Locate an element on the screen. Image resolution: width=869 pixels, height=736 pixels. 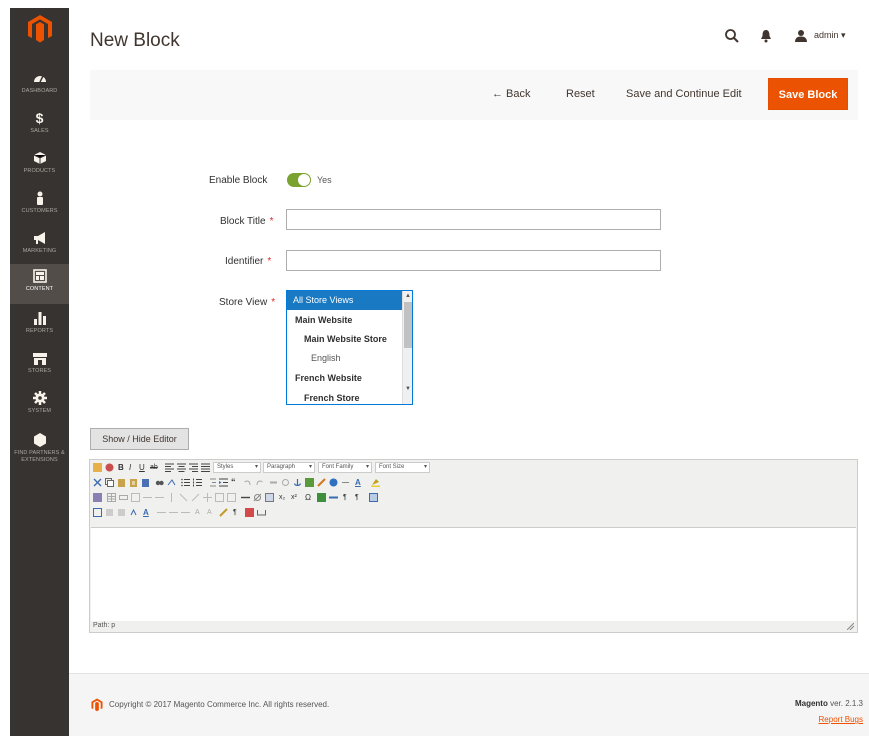
ins-icon: A is located at coordinates (211, 512).